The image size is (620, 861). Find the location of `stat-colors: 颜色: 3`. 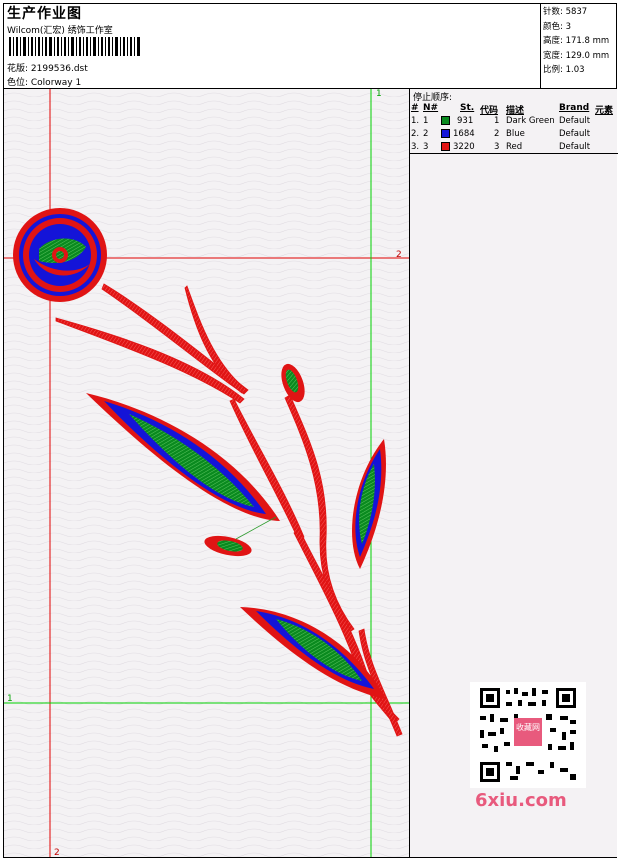

stat-colors: 颜色: 3 is located at coordinates (557, 26).